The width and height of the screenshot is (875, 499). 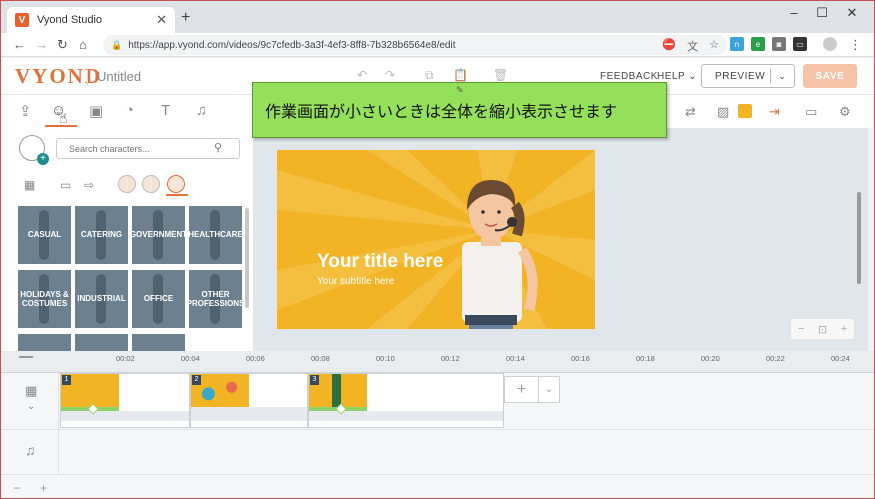 I want to click on minimize-icon: –, so click(x=794, y=12).